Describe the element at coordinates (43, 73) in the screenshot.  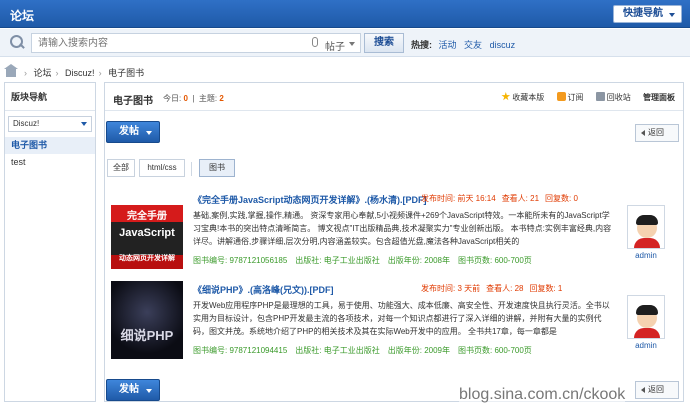
I see `breadcrumb-link: 论坛` at that location.